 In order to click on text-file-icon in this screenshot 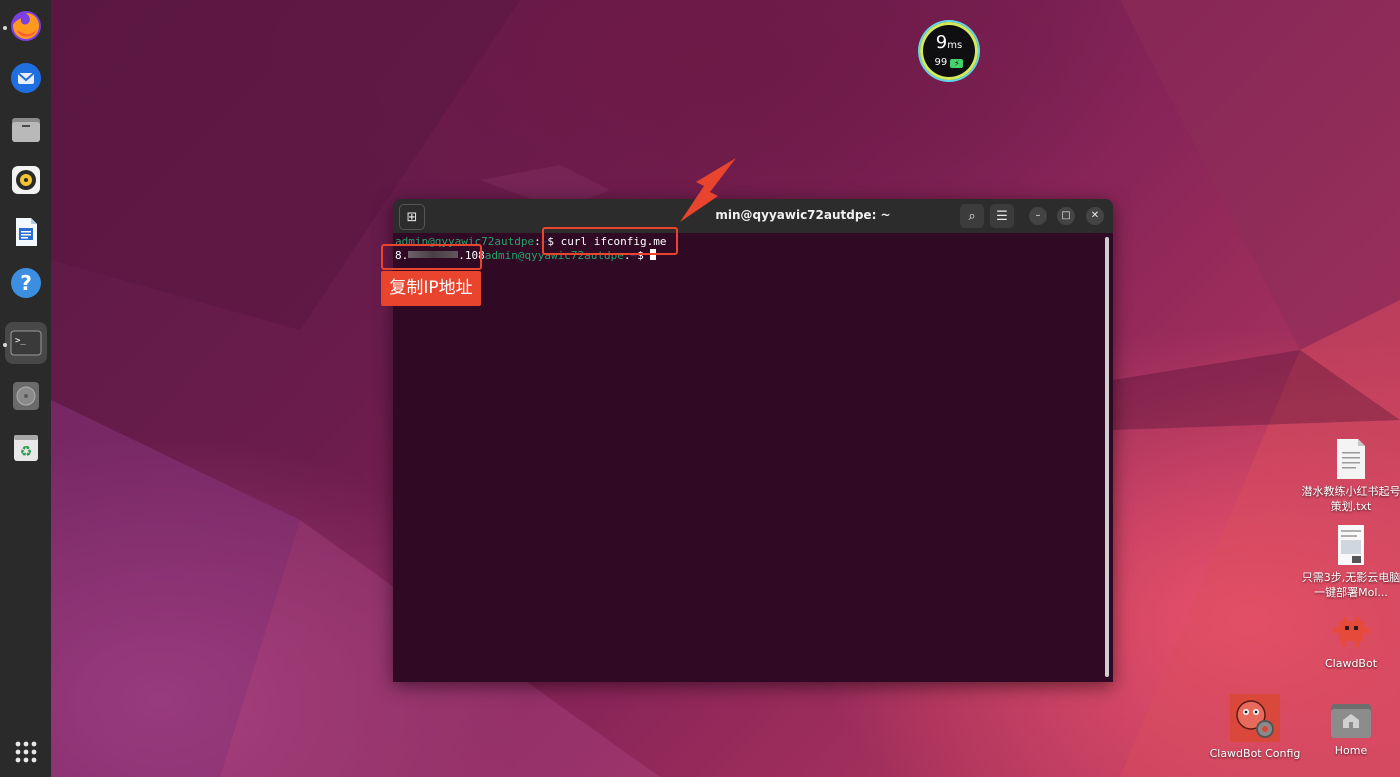, I will do `click(1351, 459)`.